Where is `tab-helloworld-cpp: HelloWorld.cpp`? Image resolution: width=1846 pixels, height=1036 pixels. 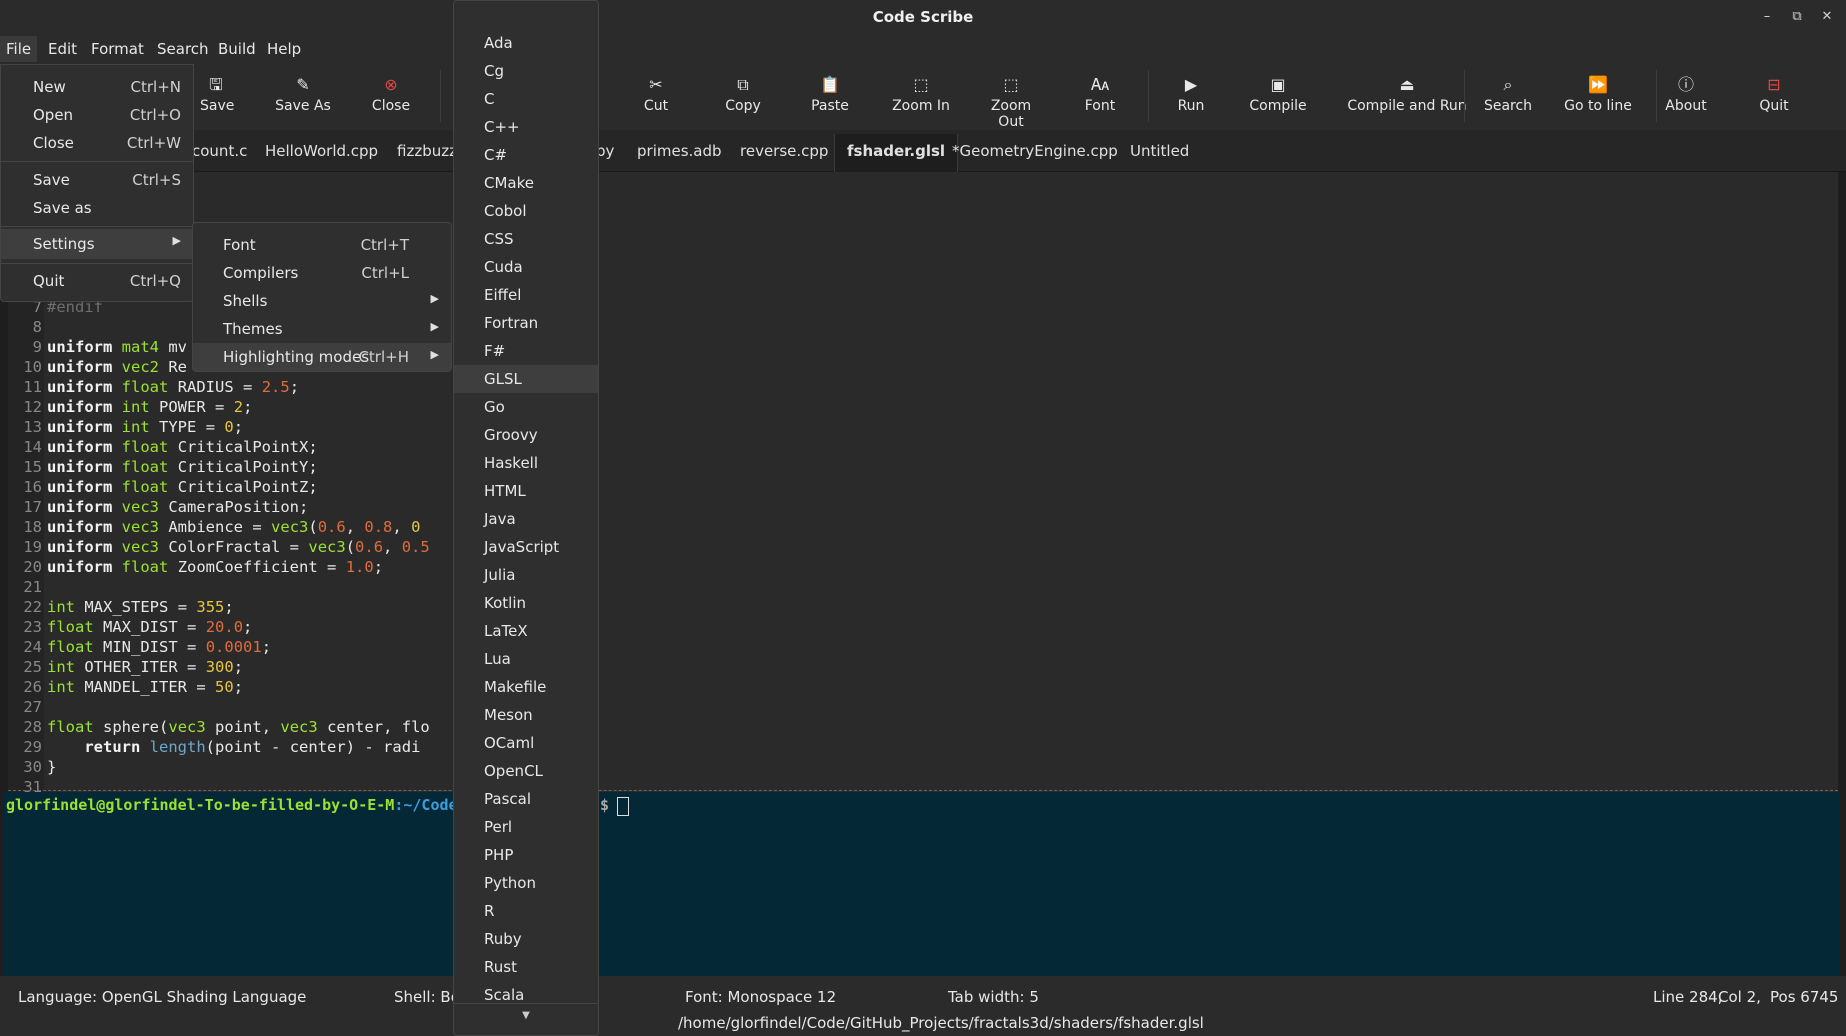
tab-helloworld-cpp: HelloWorld.cpp is located at coordinates (321, 151).